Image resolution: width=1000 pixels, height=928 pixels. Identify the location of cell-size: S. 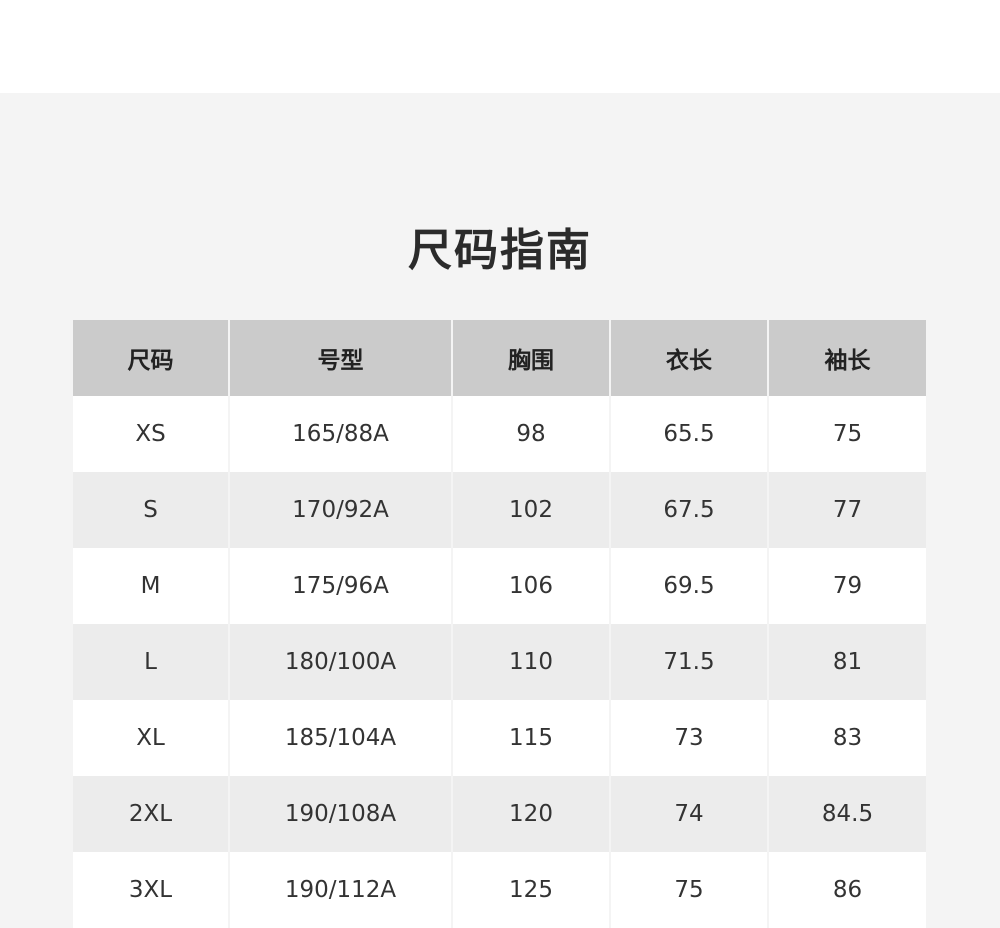
(151, 510).